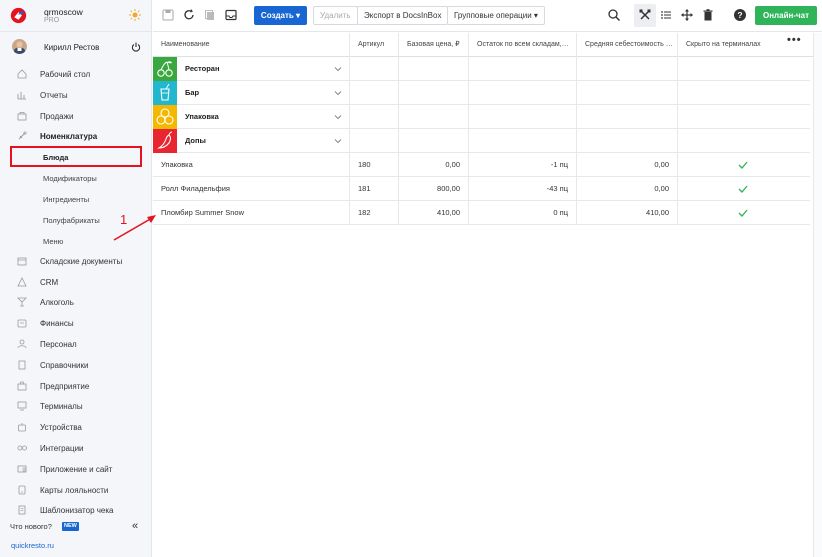 This screenshot has width=822, height=557. Describe the element at coordinates (165, 69) in the screenshot. I see `cherry-icon` at that location.